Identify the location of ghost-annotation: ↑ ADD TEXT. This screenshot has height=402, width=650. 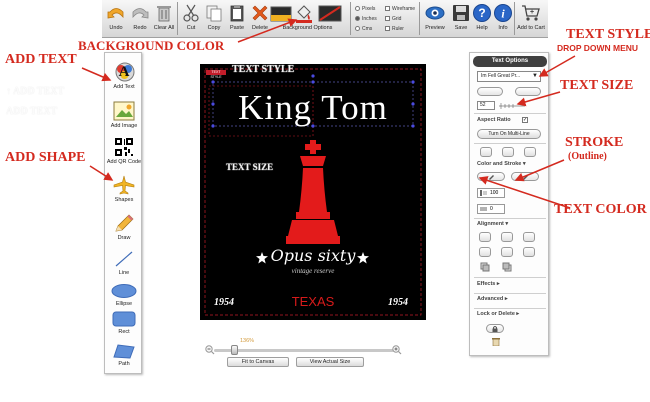
(35, 91).